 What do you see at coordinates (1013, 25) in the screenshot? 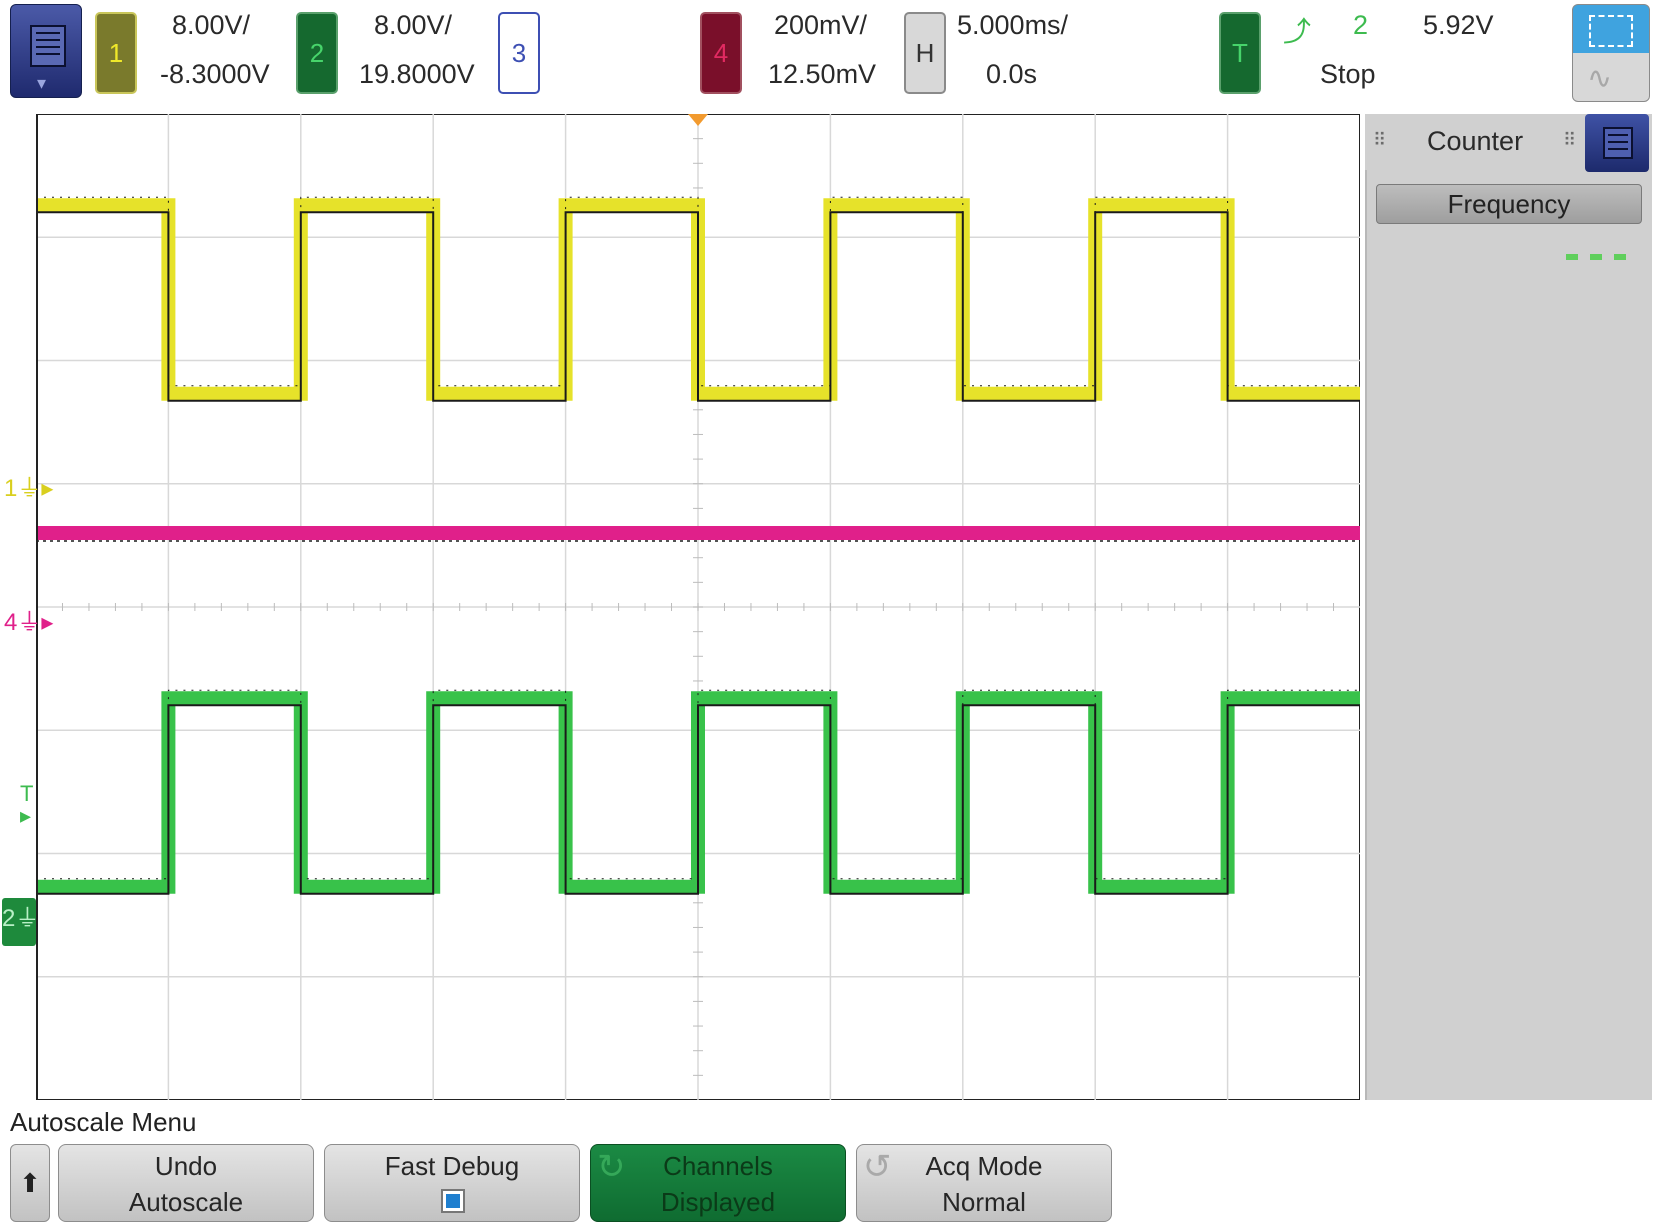
I see `horizontal-scale: 5.000ms/` at bounding box center [1013, 25].